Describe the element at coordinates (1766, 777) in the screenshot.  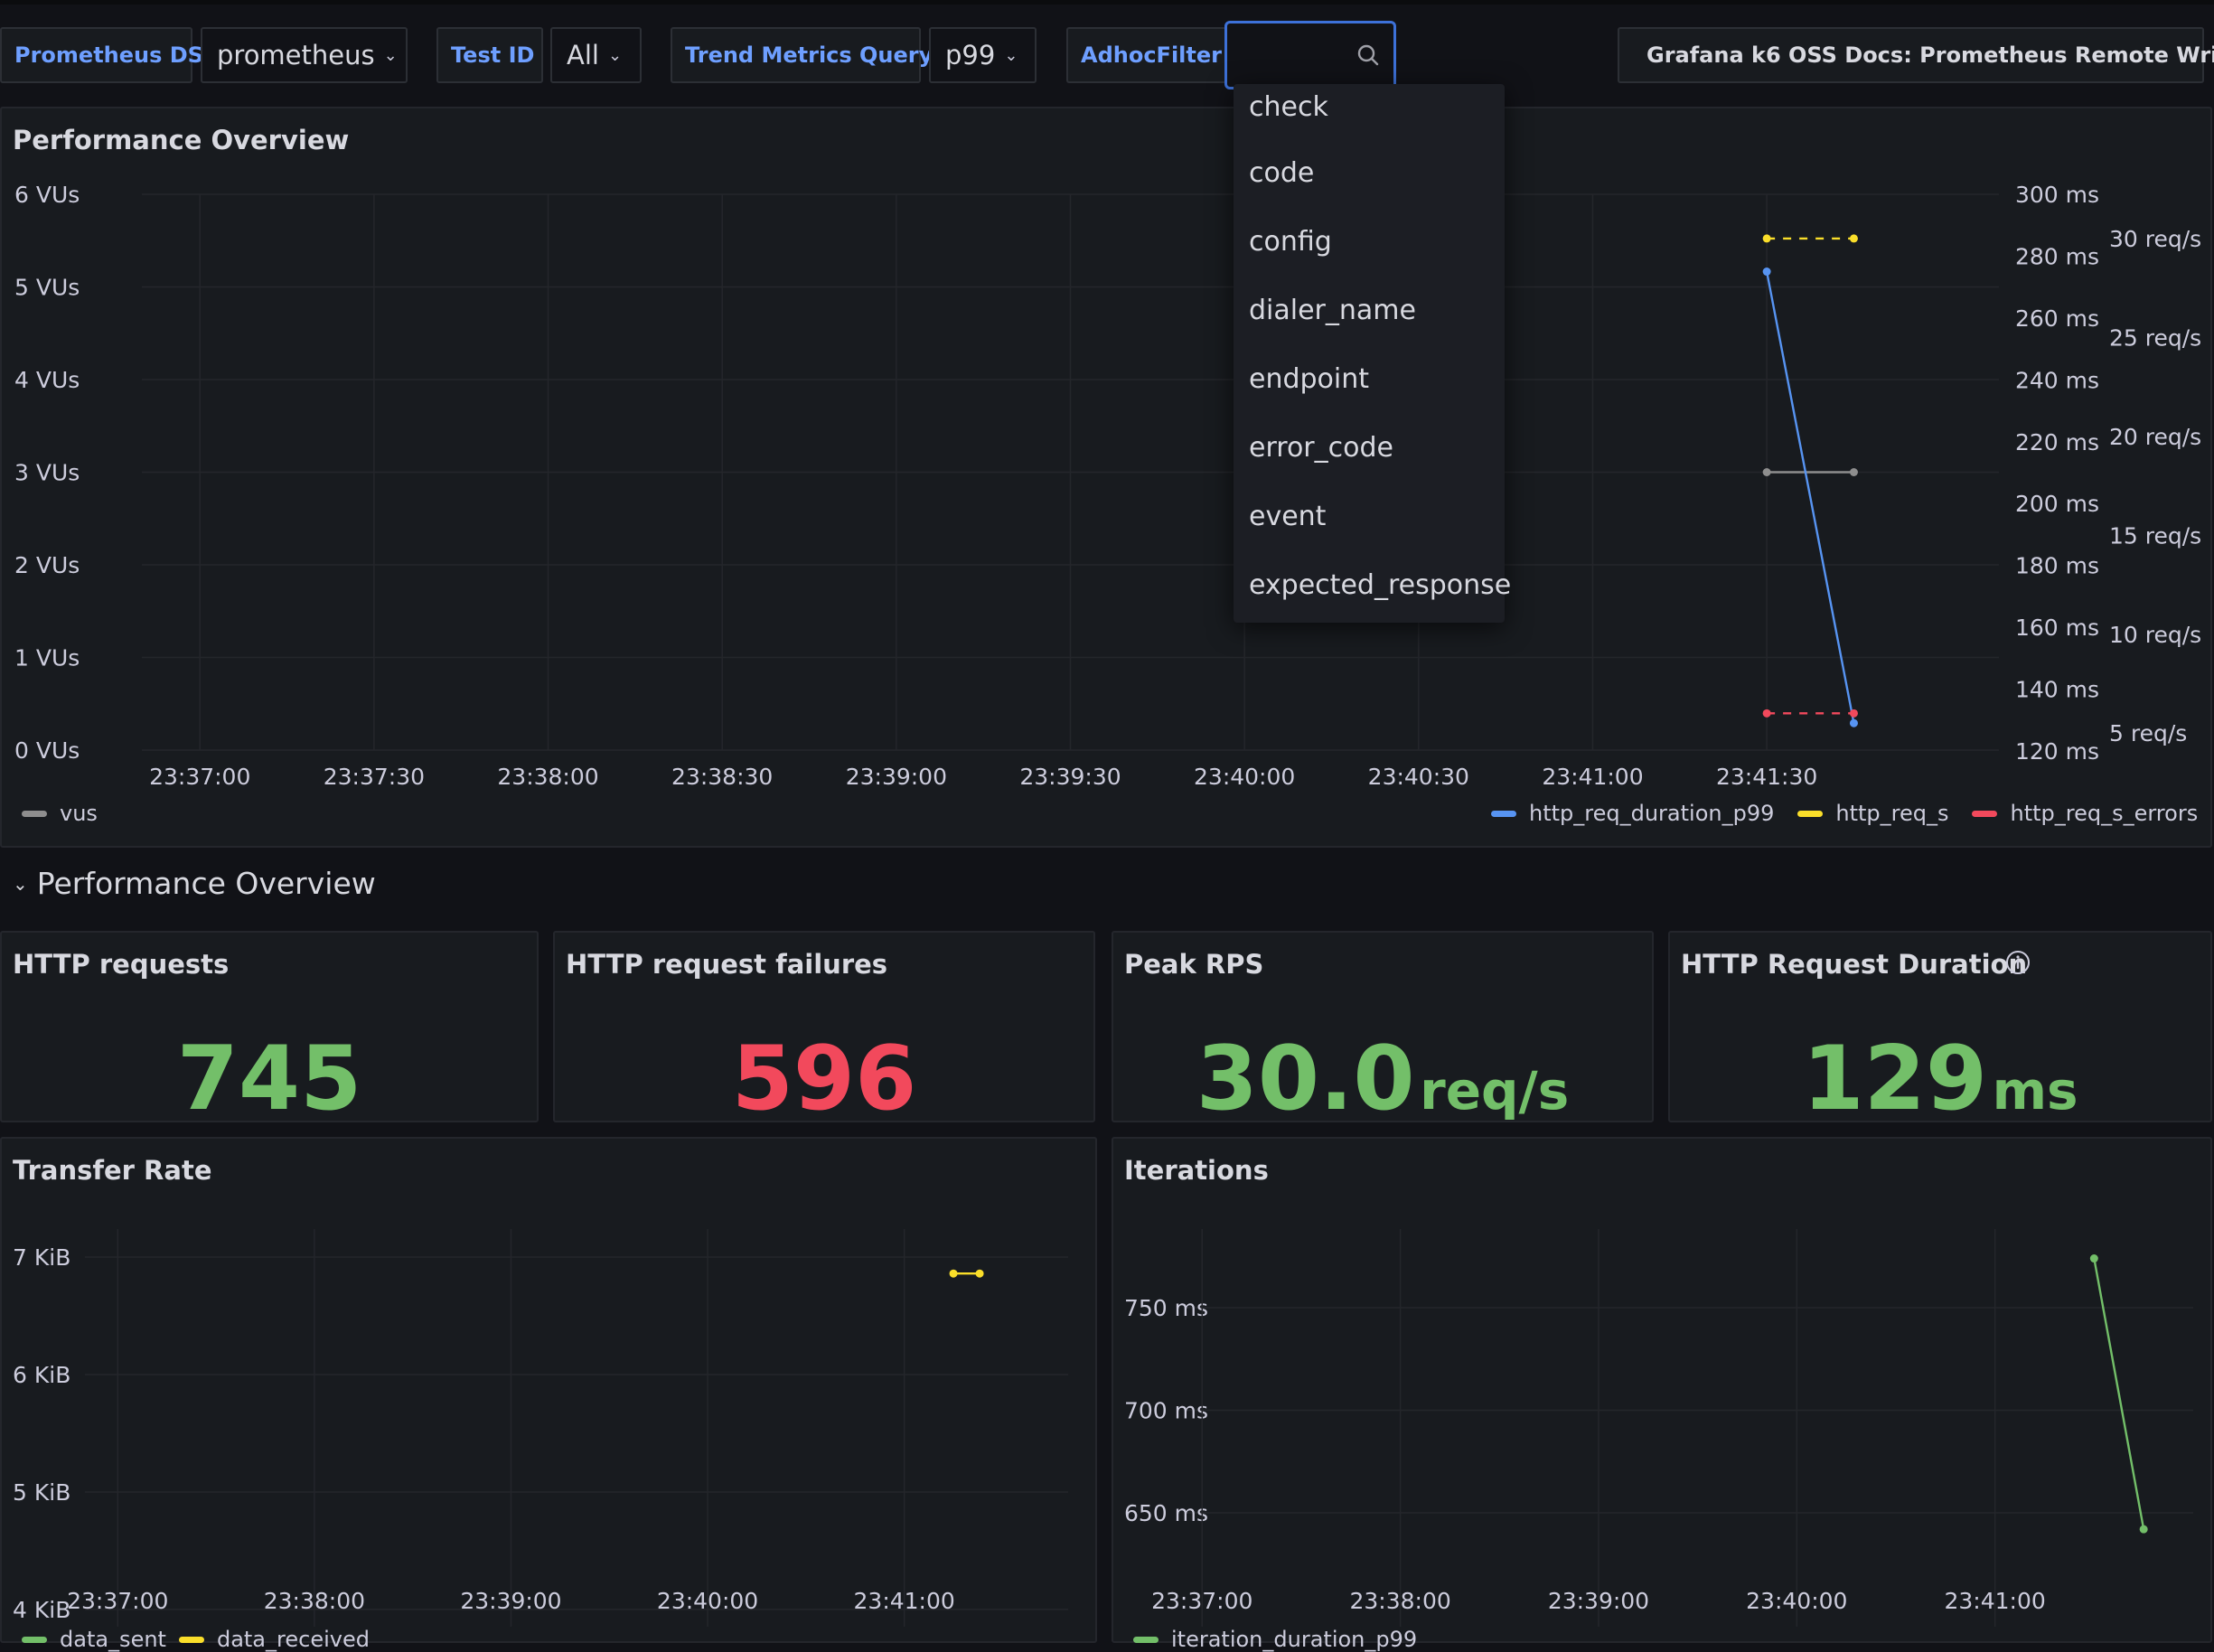
I see `x-tick-label: 23:41:30` at that location.